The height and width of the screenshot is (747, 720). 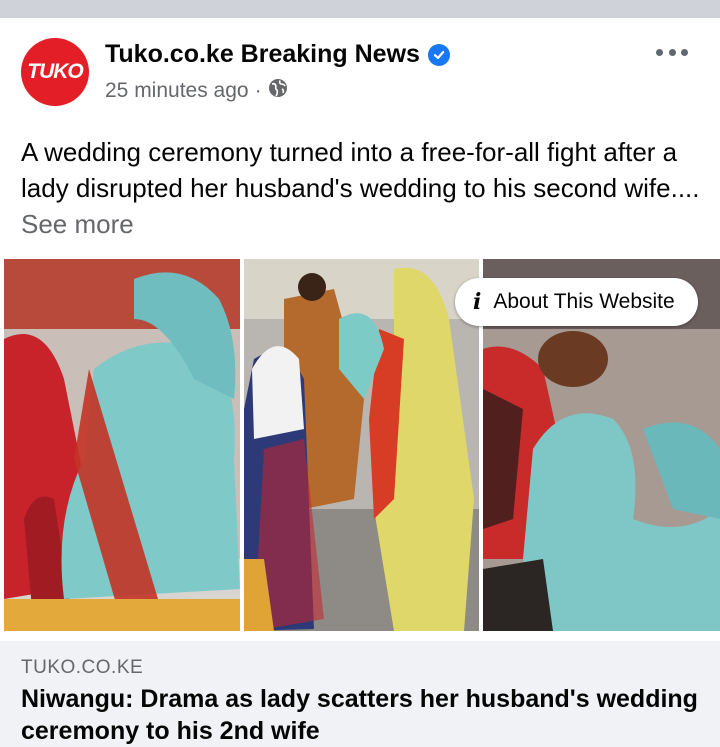 What do you see at coordinates (477, 302) in the screenshot?
I see `info-icon: i` at bounding box center [477, 302].